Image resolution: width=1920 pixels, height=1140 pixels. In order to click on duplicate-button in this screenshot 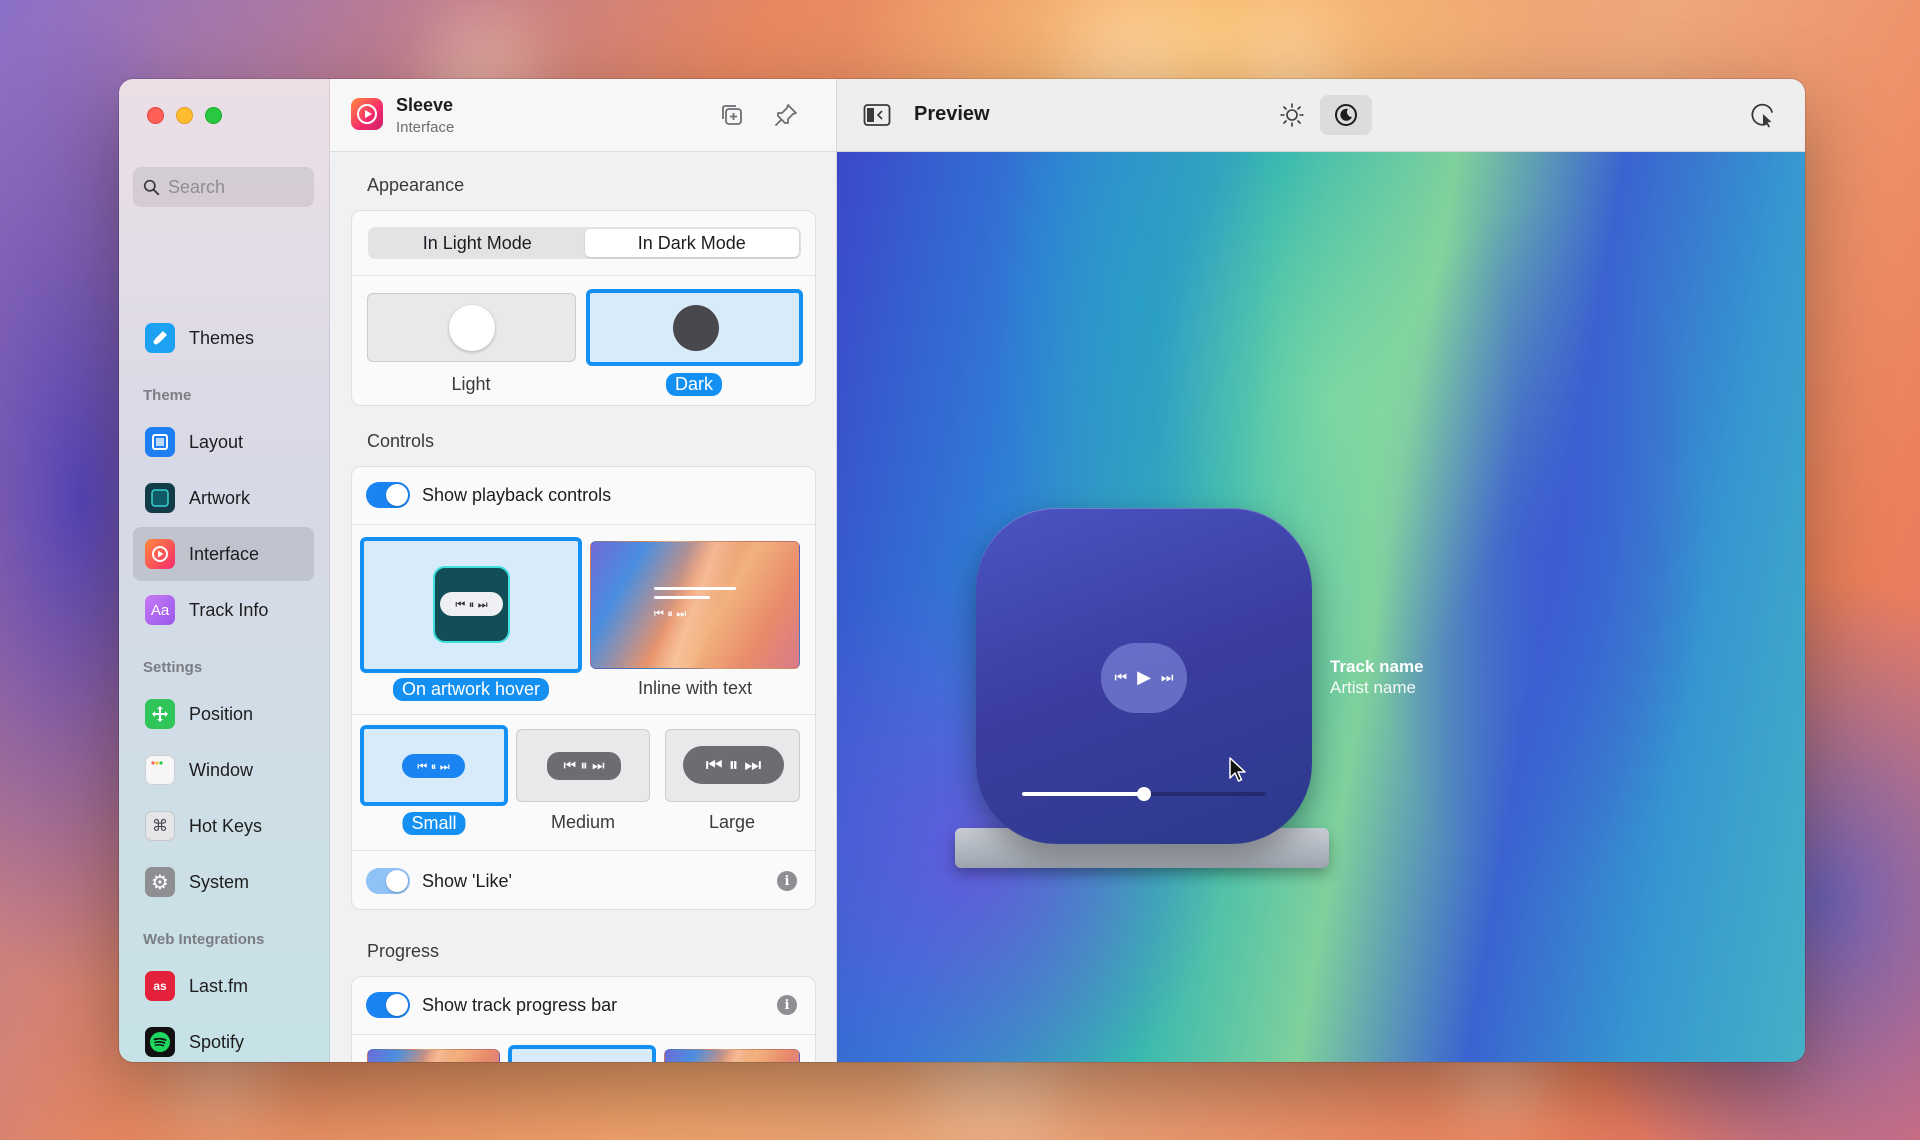, I will do `click(732, 115)`.